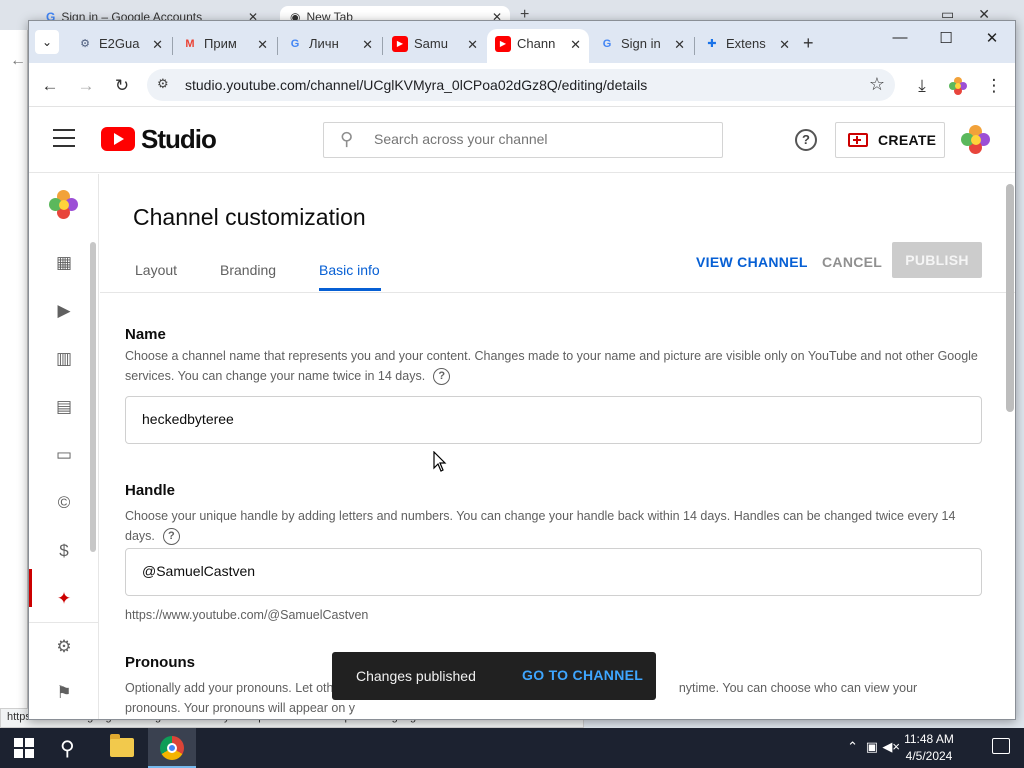  I want to click on tab-gmail: M Прим ✕, so click(225, 46).